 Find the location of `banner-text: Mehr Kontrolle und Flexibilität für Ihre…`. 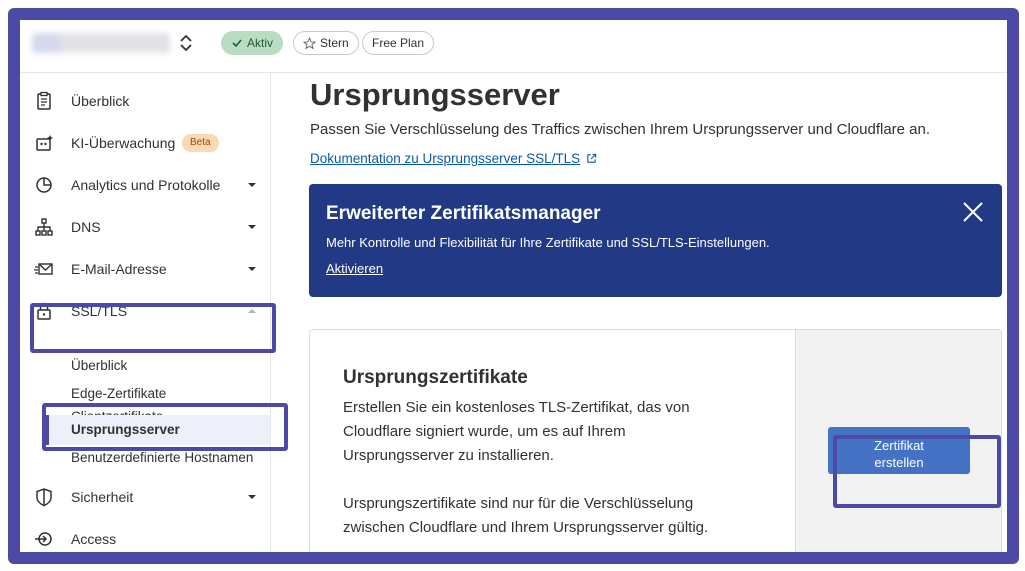

banner-text: Mehr Kontrolle und Flexibilität für Ihre… is located at coordinates (548, 242).